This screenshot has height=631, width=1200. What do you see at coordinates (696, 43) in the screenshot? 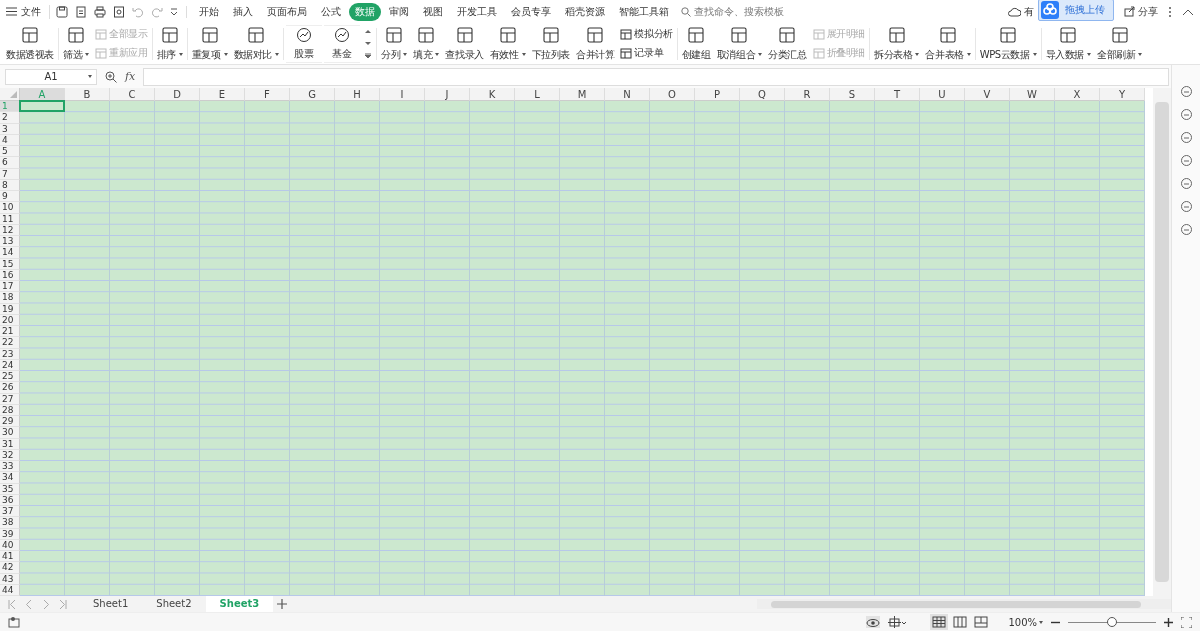
I see `ribbon-button: 创建组` at bounding box center [696, 43].